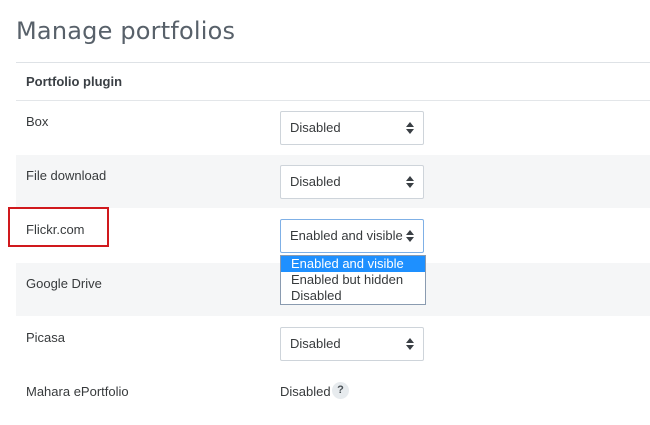 Image resolution: width=650 pixels, height=425 pixels. I want to click on dropdown-option-enabled-hidden: Enabled but hidden, so click(353, 280).